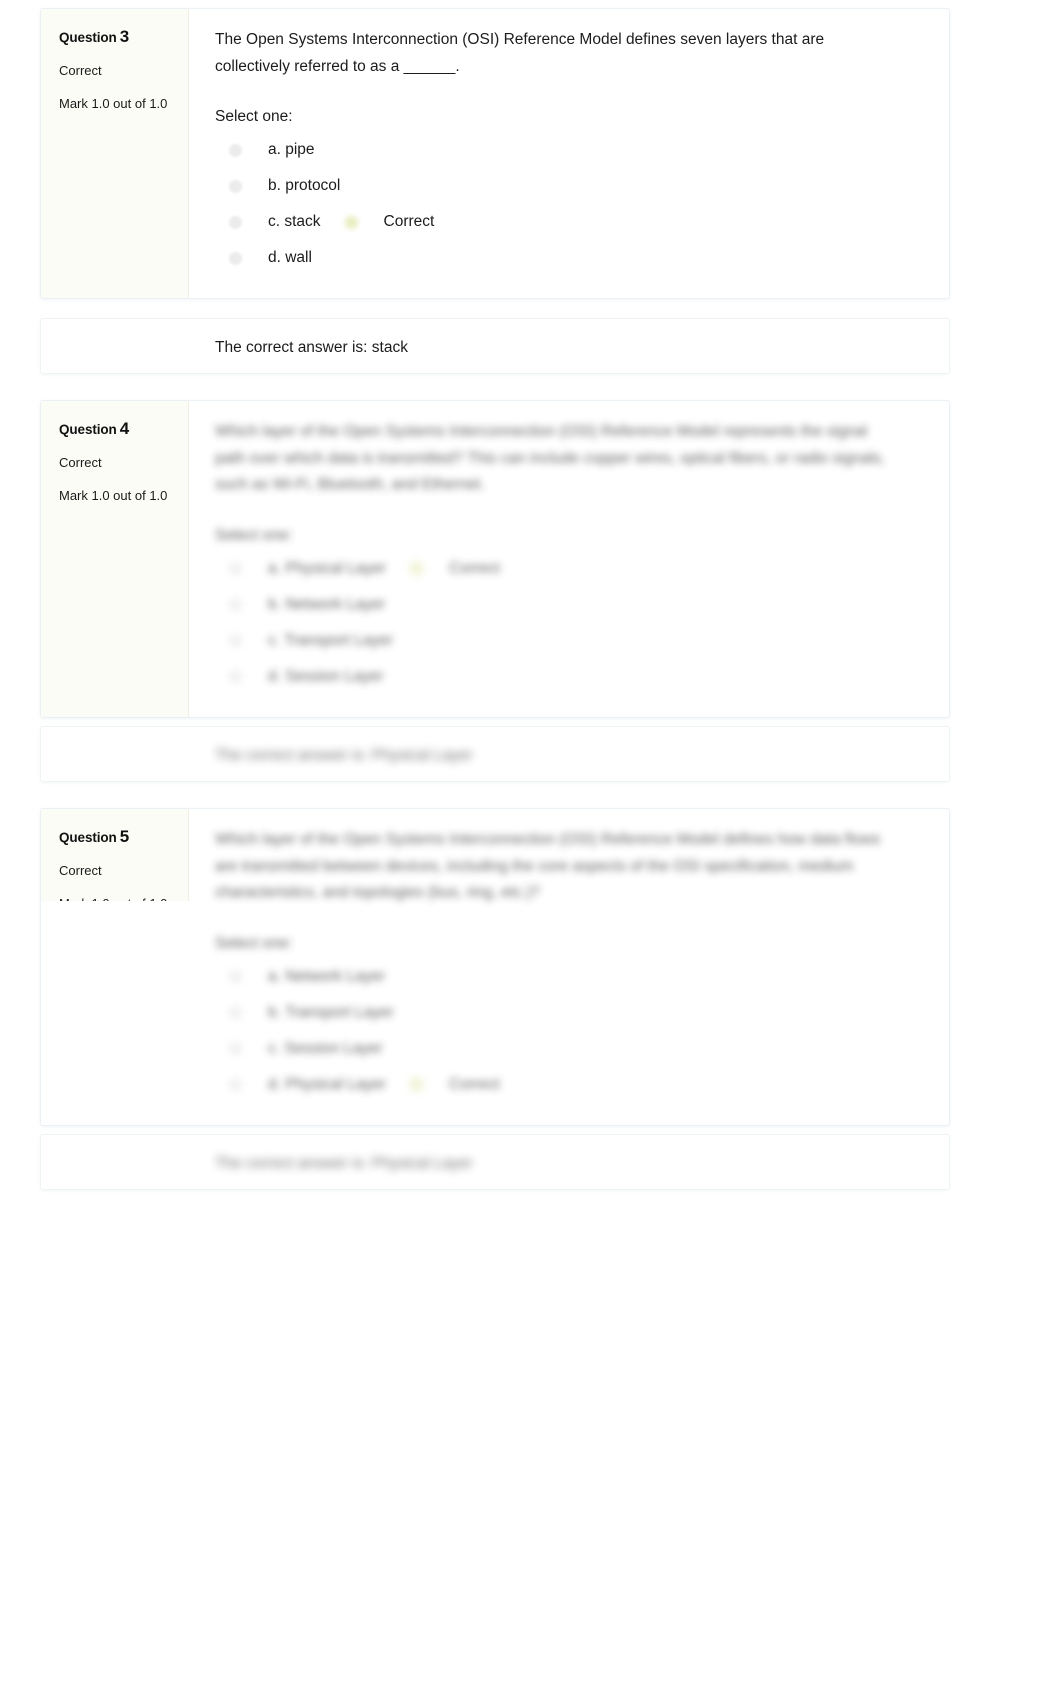 Image resolution: width=1062 pixels, height=1686 pixels. I want to click on question-state-5: Correct, so click(80, 870).